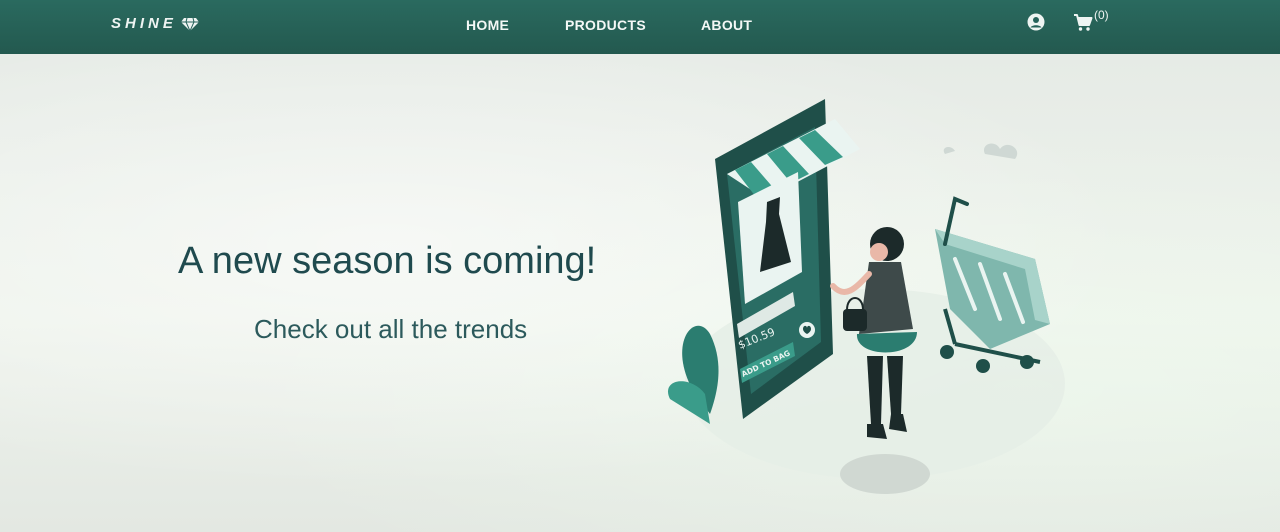 The image size is (1280, 532). Describe the element at coordinates (1036, 22) in the screenshot. I see `user-circle-icon` at that location.